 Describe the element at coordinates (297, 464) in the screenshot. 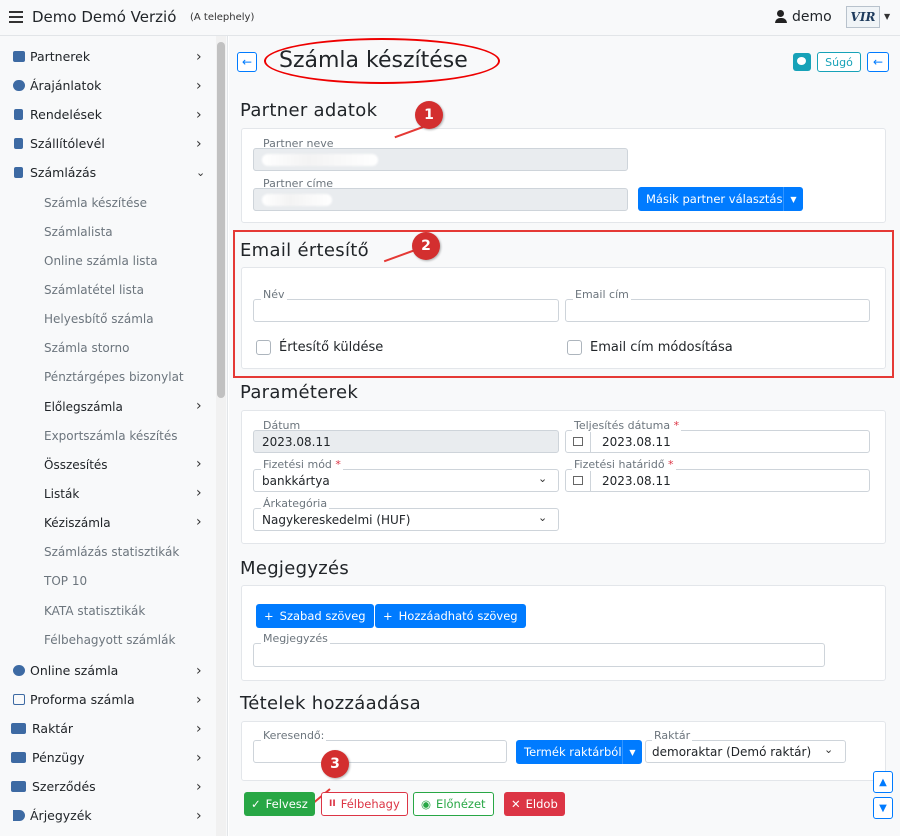

I see `payment-method-label-text: Fizetési mód` at that location.